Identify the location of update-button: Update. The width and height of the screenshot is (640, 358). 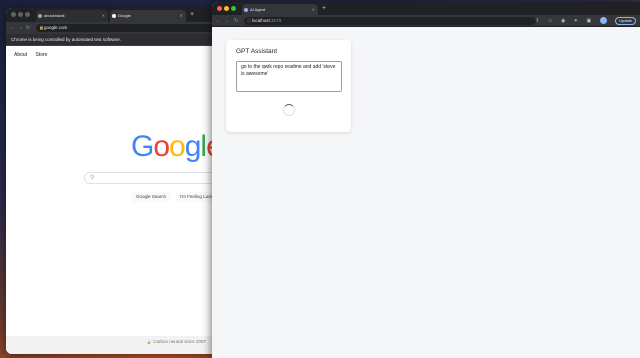
(625, 21).